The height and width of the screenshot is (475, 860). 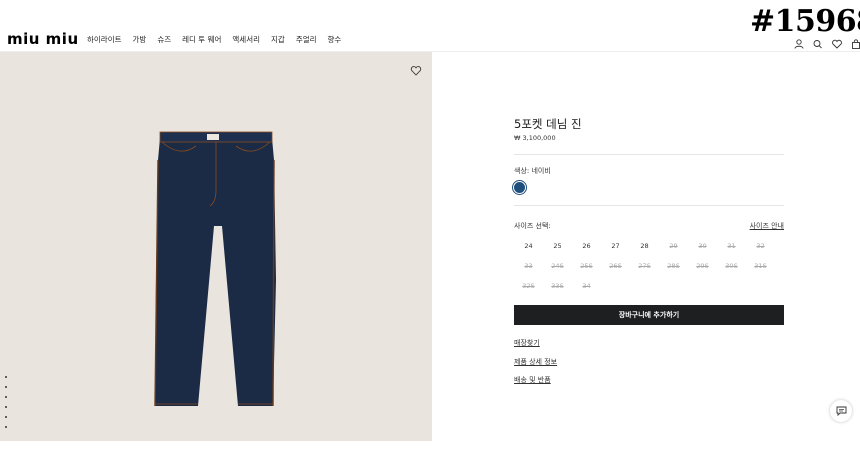 I want to click on size-option: 32S, so click(x=528, y=290).